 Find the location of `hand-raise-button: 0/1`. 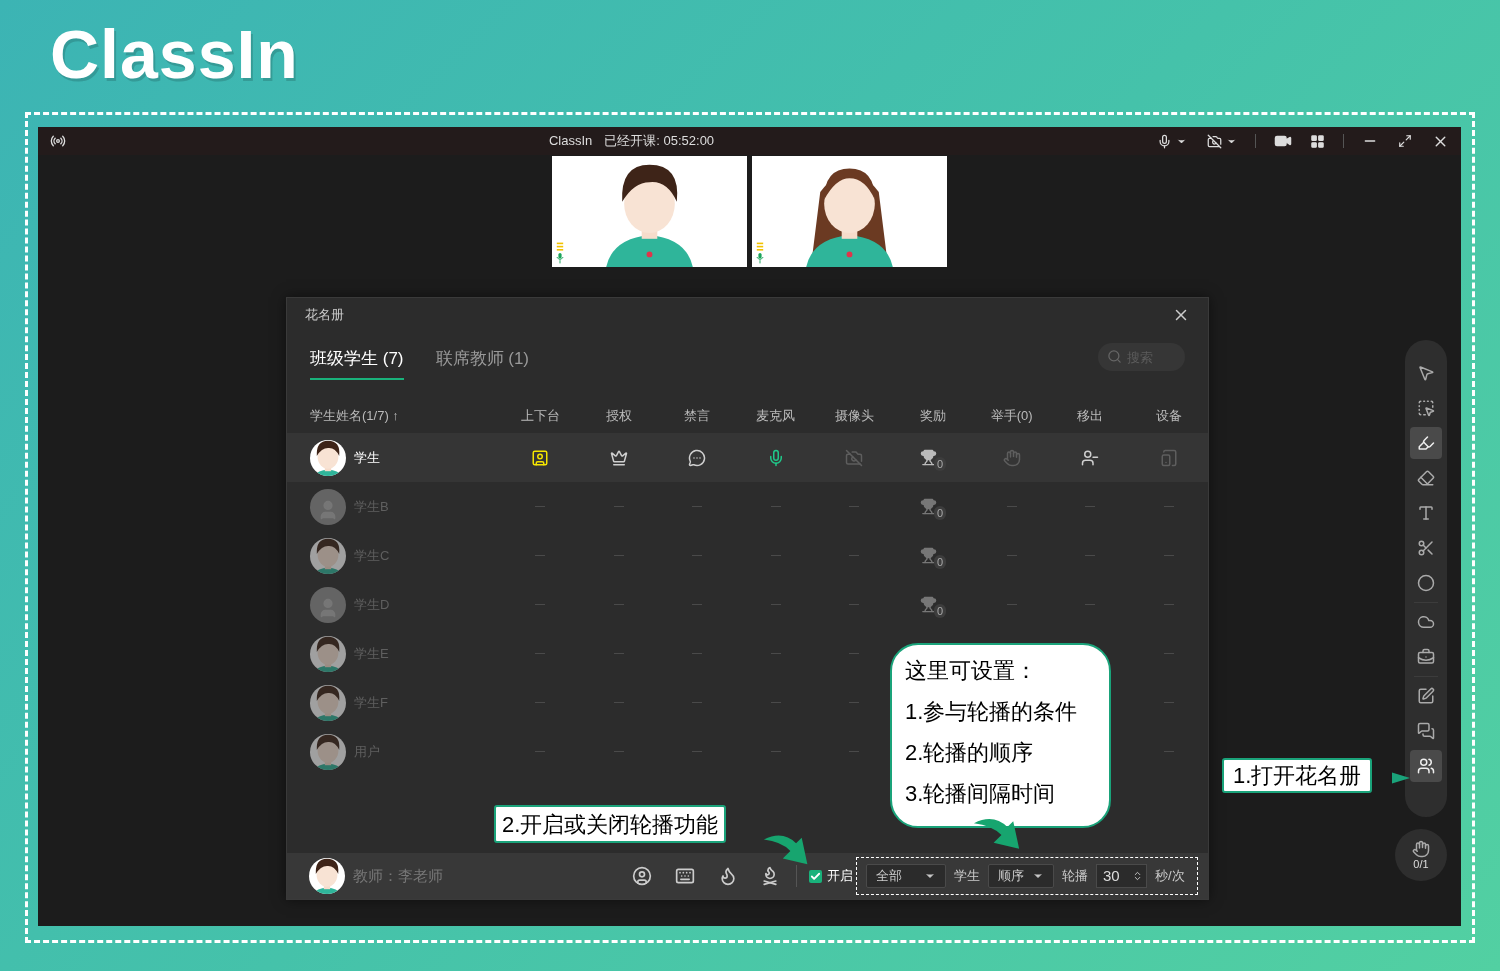

hand-raise-button: 0/1 is located at coordinates (1421, 855).